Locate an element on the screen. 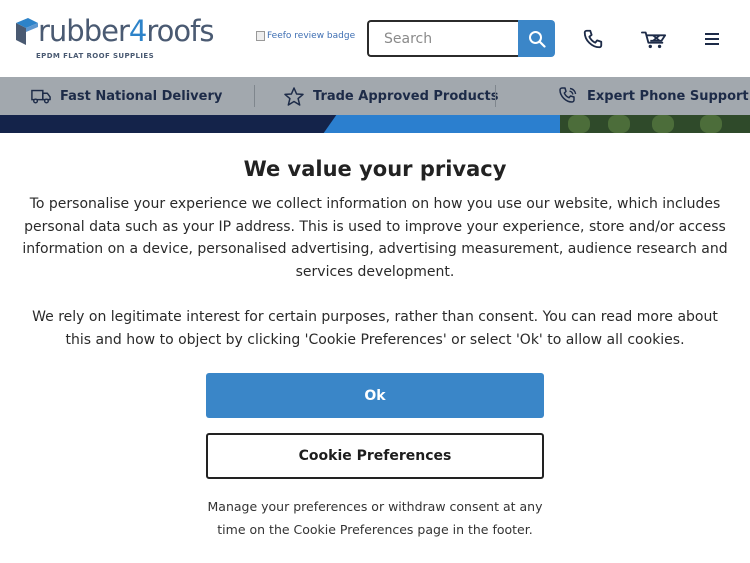  feefo-review-badge: Feefo review badge is located at coordinates (305, 36).